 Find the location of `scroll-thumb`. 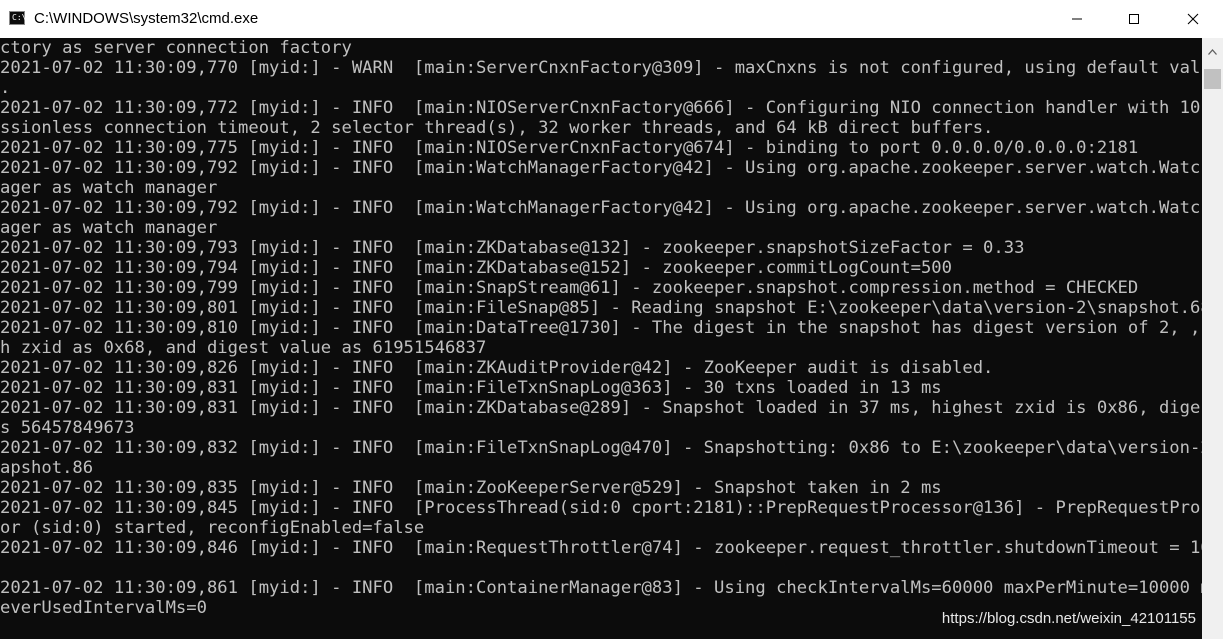

scroll-thumb is located at coordinates (1212, 79).